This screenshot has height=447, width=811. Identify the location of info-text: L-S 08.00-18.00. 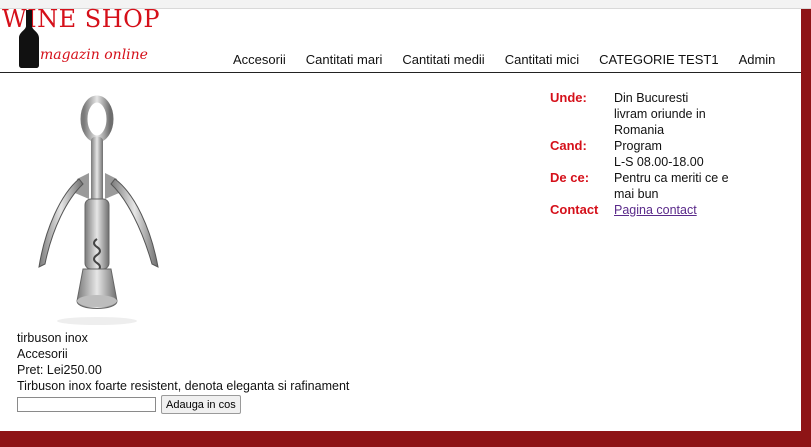
(659, 162).